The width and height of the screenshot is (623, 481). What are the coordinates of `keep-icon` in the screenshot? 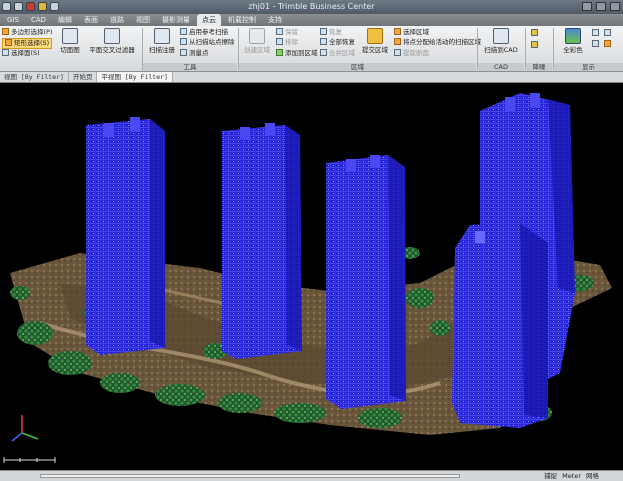 It's located at (279, 31).